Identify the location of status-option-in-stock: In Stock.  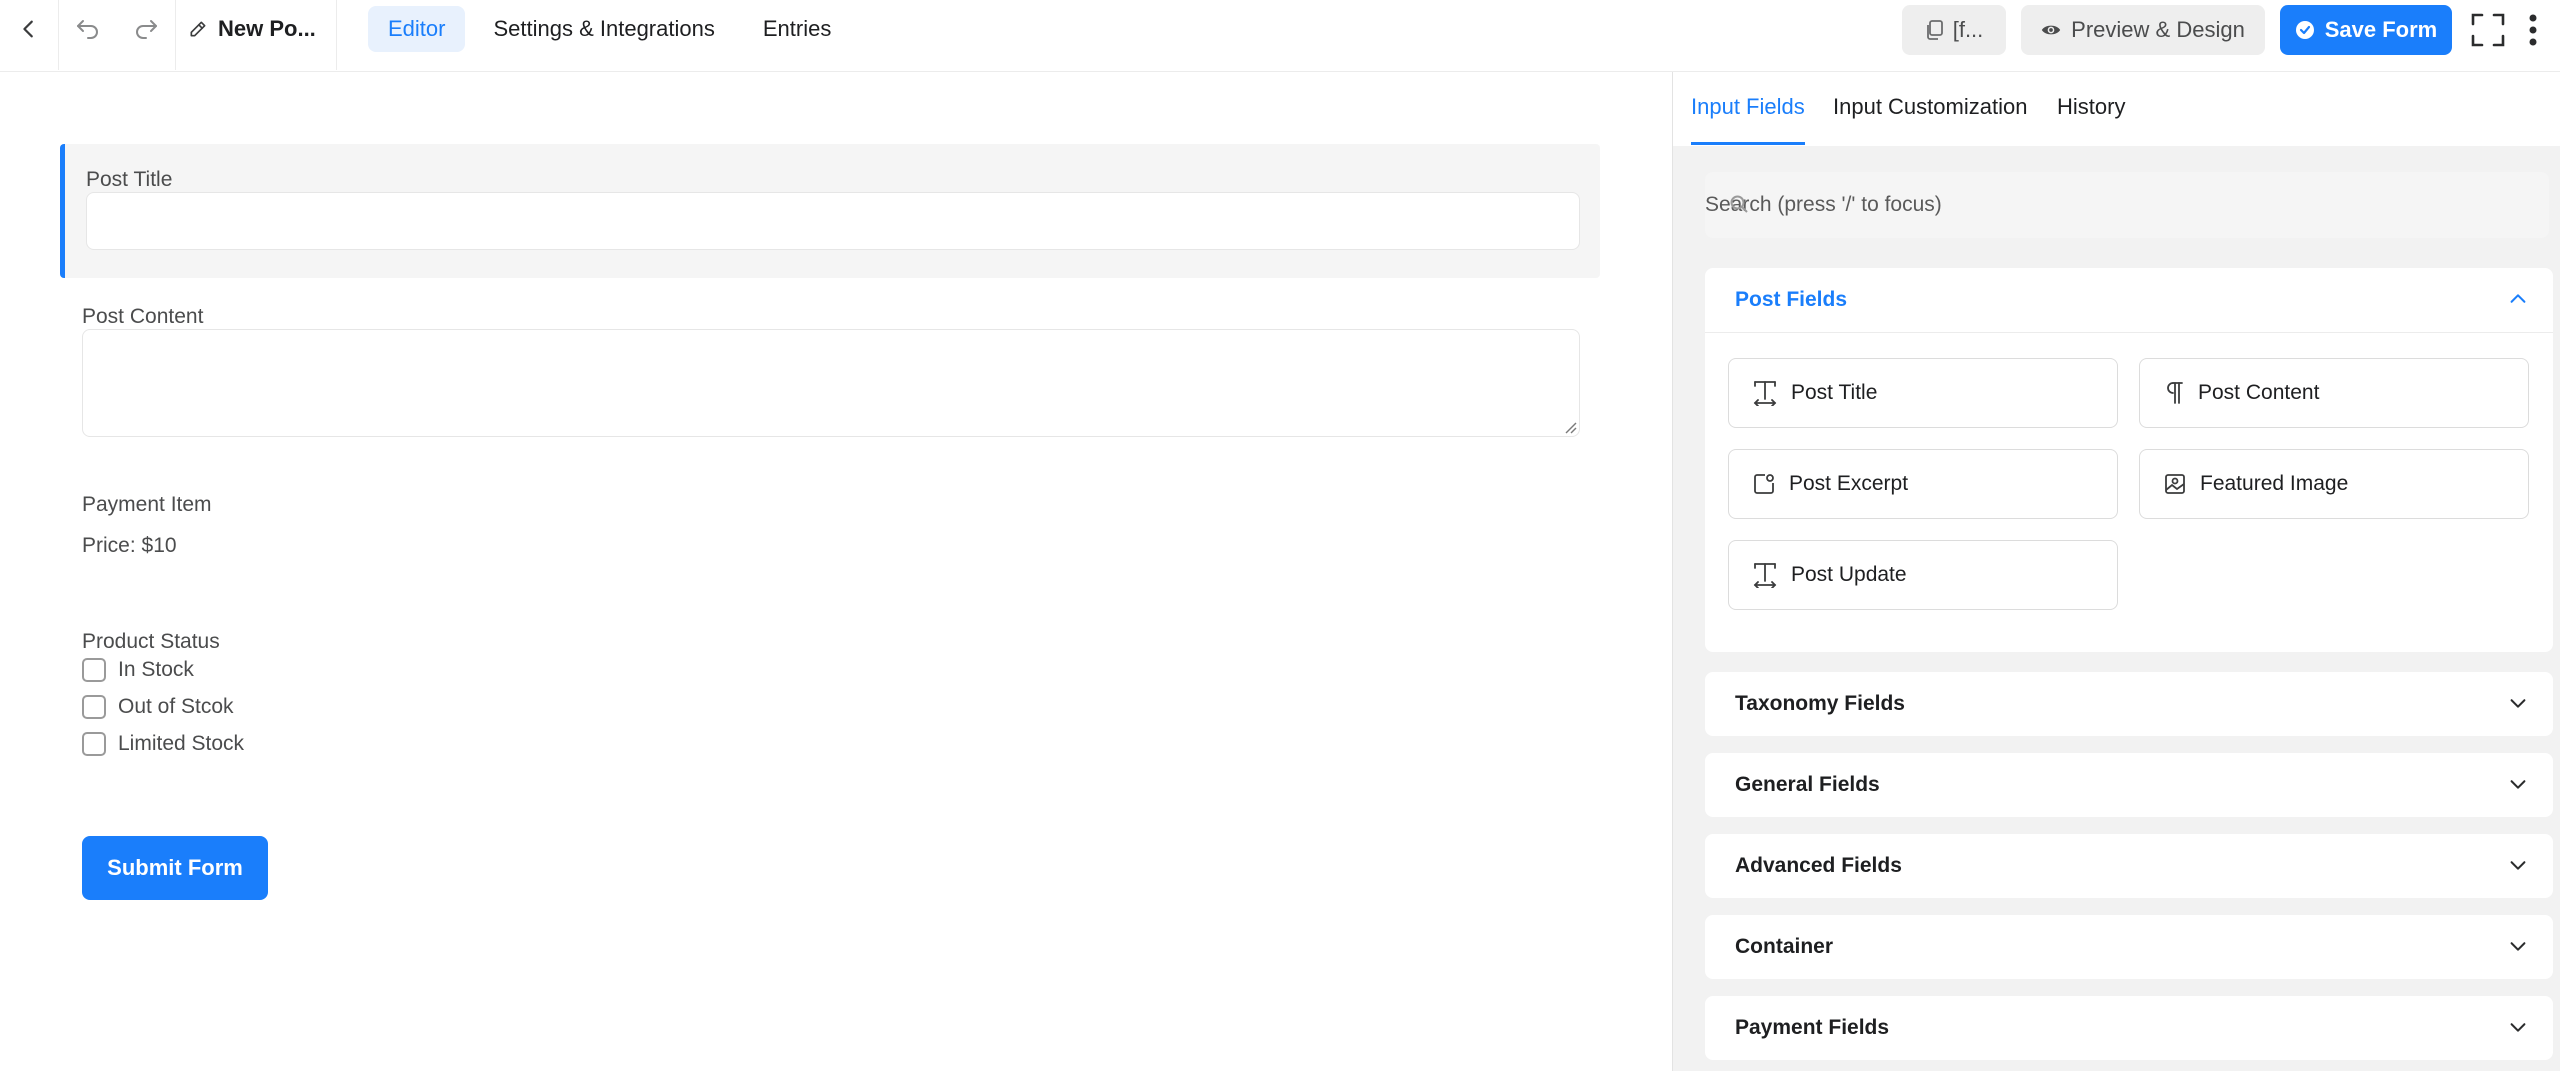
(138, 670).